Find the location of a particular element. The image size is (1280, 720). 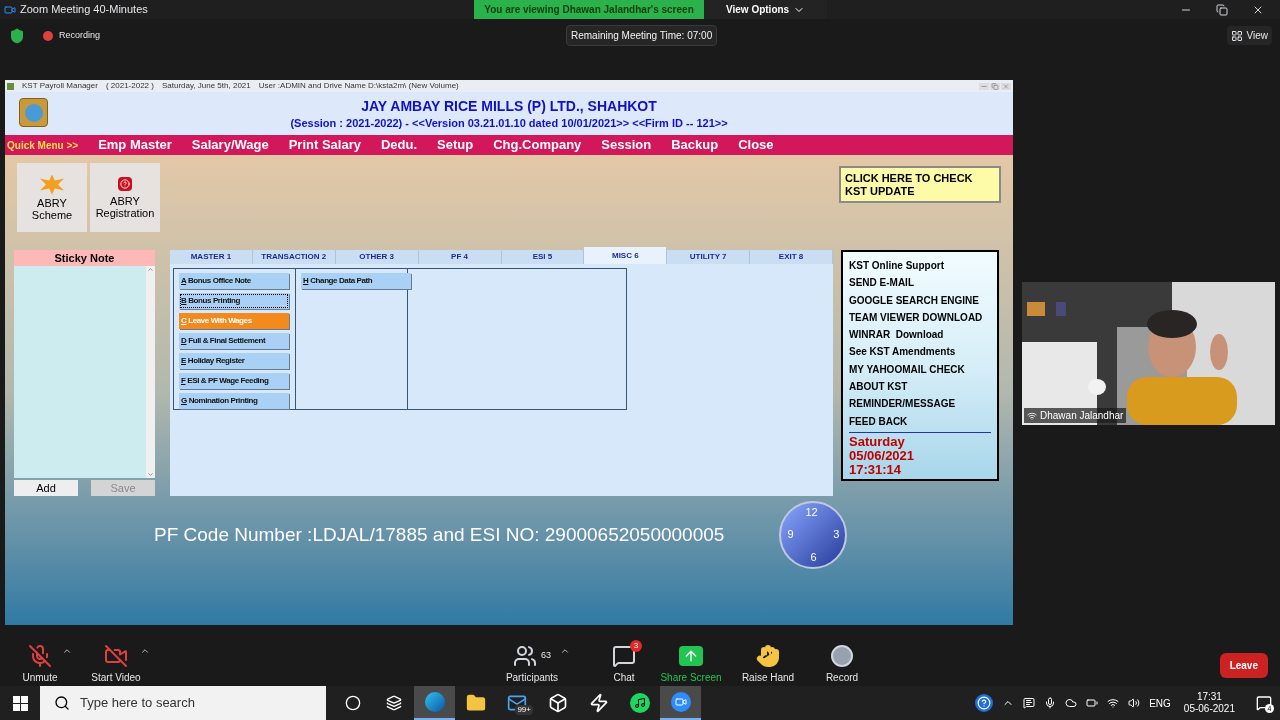

sticky-note-title: Sticky Note is located at coordinates (84, 258).